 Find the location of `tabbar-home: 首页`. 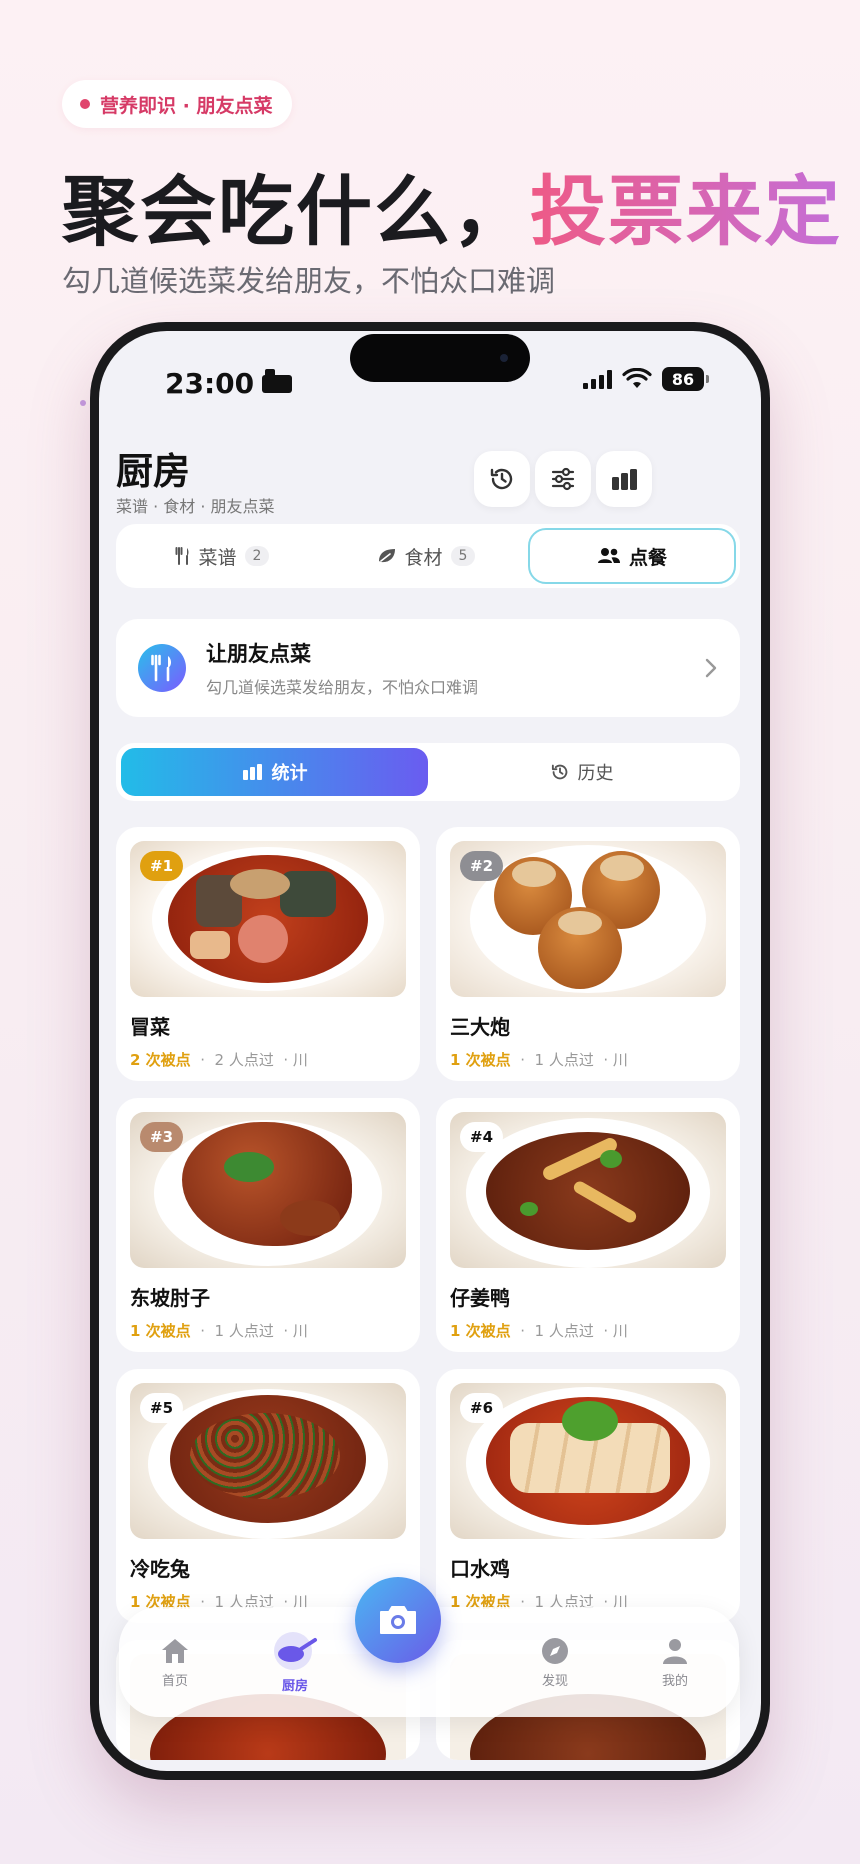

tabbar-home: 首页 is located at coordinates (175, 1662).